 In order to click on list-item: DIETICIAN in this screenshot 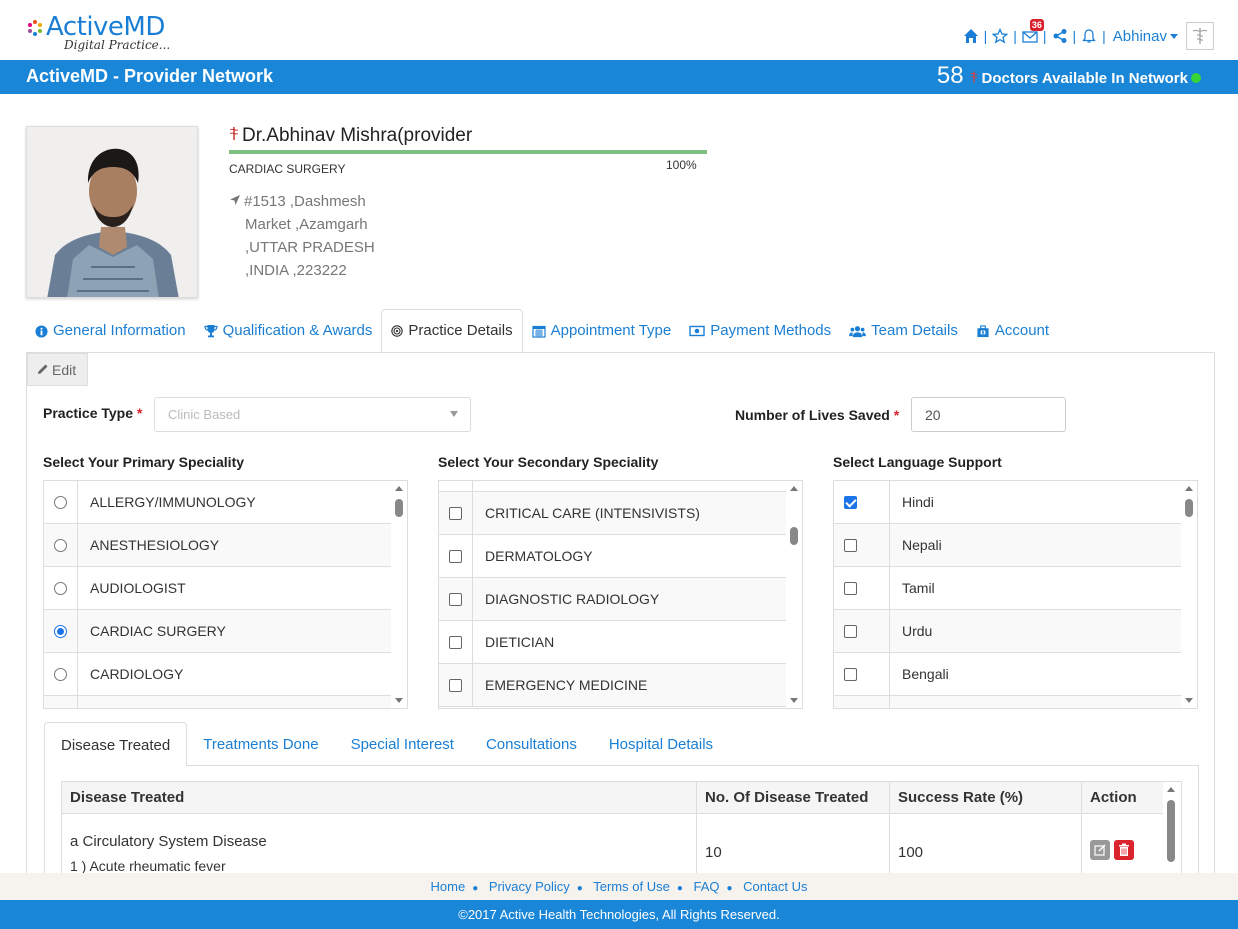, I will do `click(613, 642)`.